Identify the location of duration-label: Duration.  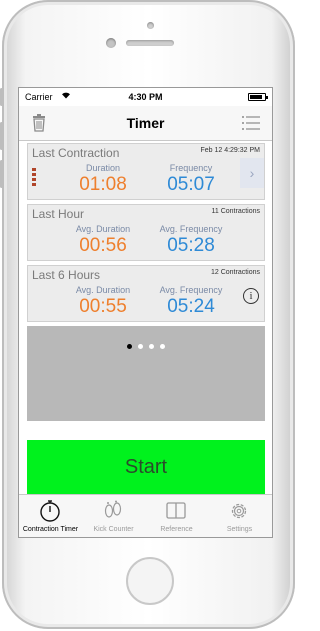
(103, 168).